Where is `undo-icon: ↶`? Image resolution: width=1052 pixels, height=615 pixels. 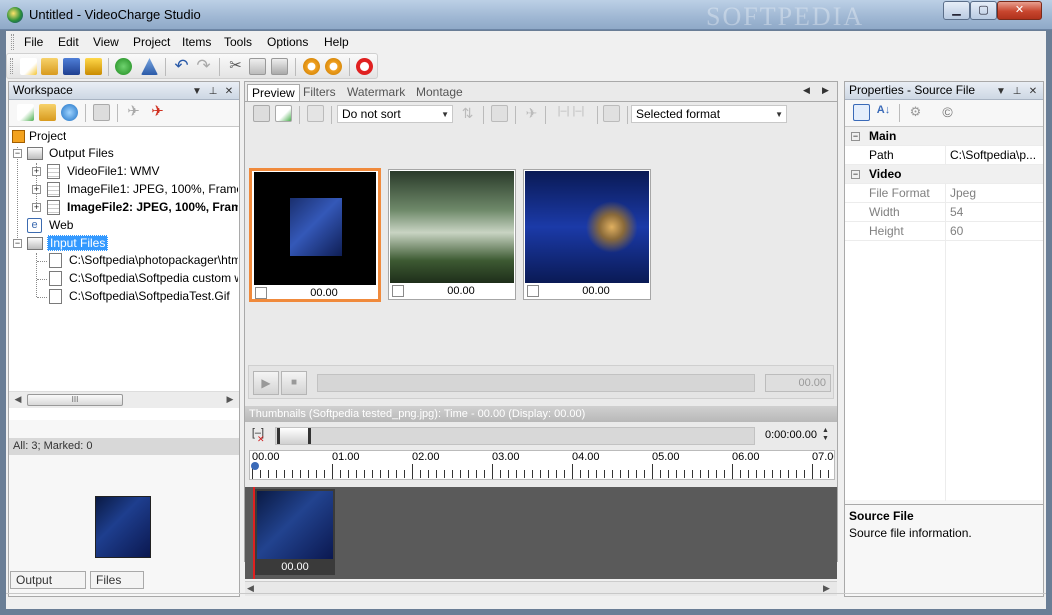 undo-icon: ↶ is located at coordinates (181, 66).